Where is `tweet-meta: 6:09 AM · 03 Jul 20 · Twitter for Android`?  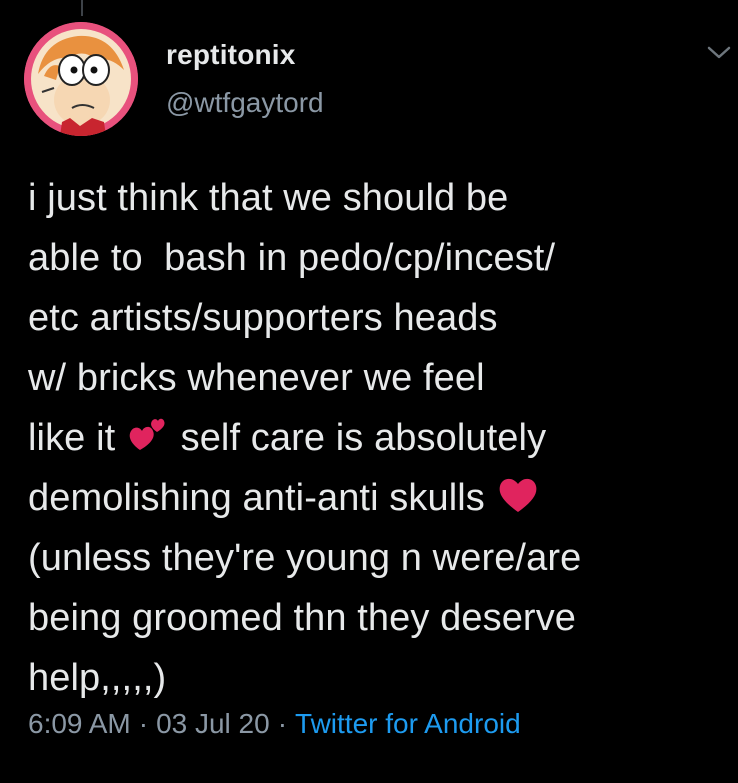 tweet-meta: 6:09 AM · 03 Jul 20 · Twitter for Android is located at coordinates (274, 724).